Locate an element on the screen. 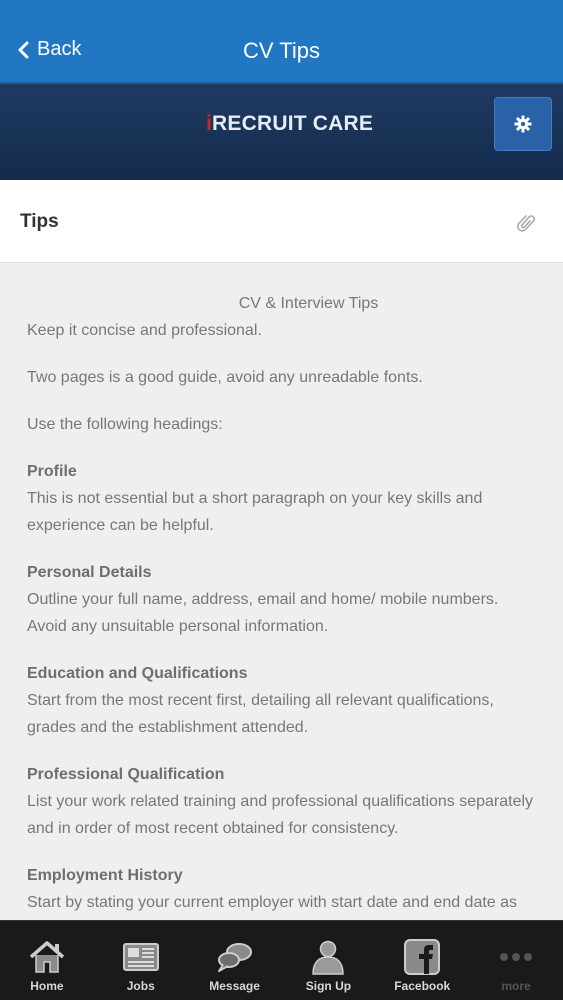  tip-heading: Professional Qualification is located at coordinates (126, 774).